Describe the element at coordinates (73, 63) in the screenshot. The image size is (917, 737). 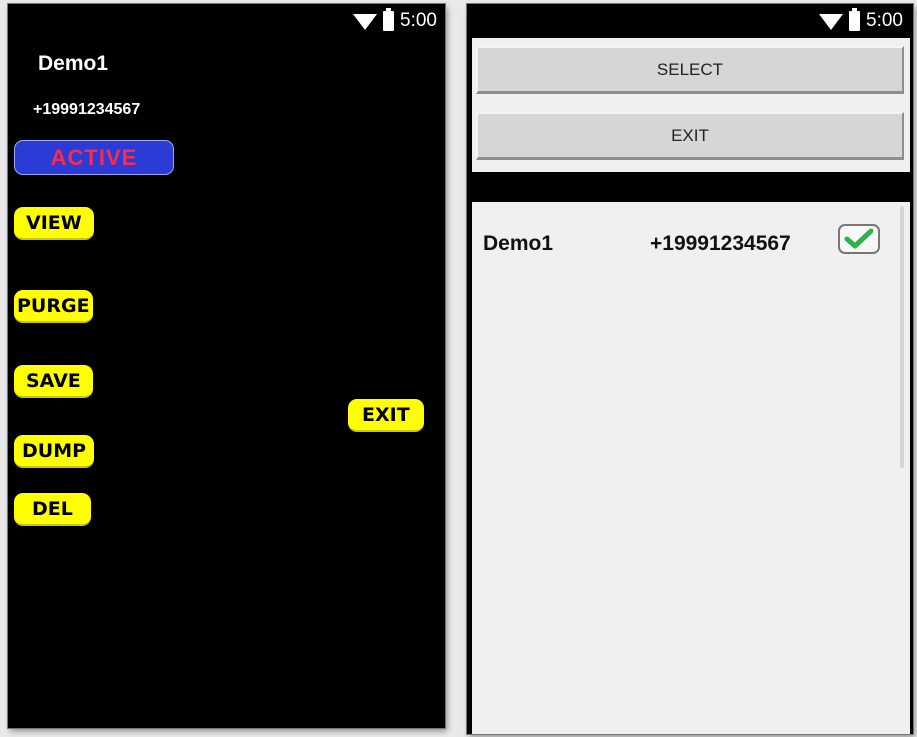
I see `contact-name: Demo1` at that location.